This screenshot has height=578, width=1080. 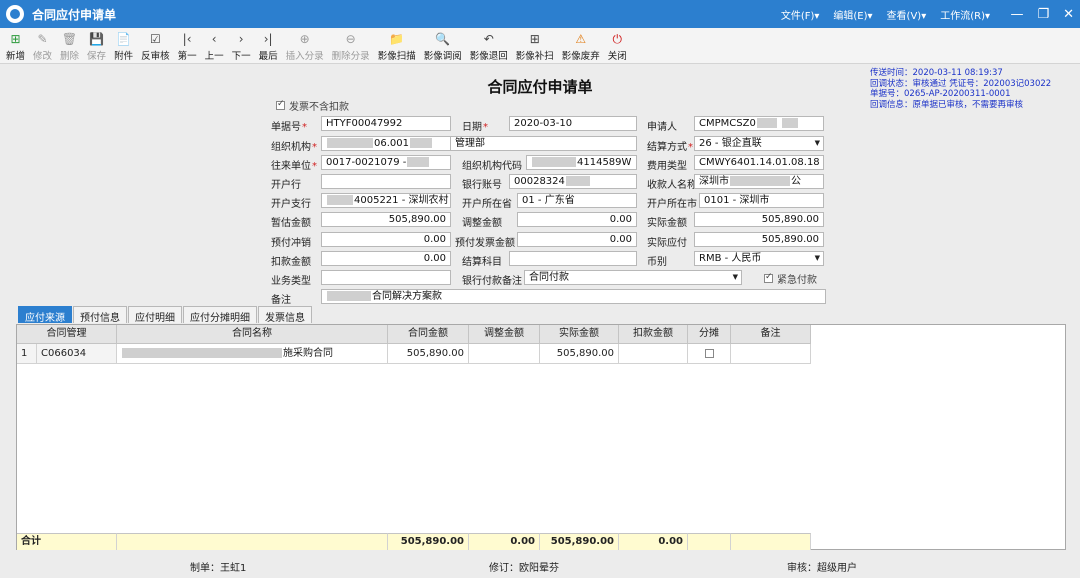 What do you see at coordinates (907, 14) in the screenshot?
I see `menu-view: 查看(V)▾` at bounding box center [907, 14].